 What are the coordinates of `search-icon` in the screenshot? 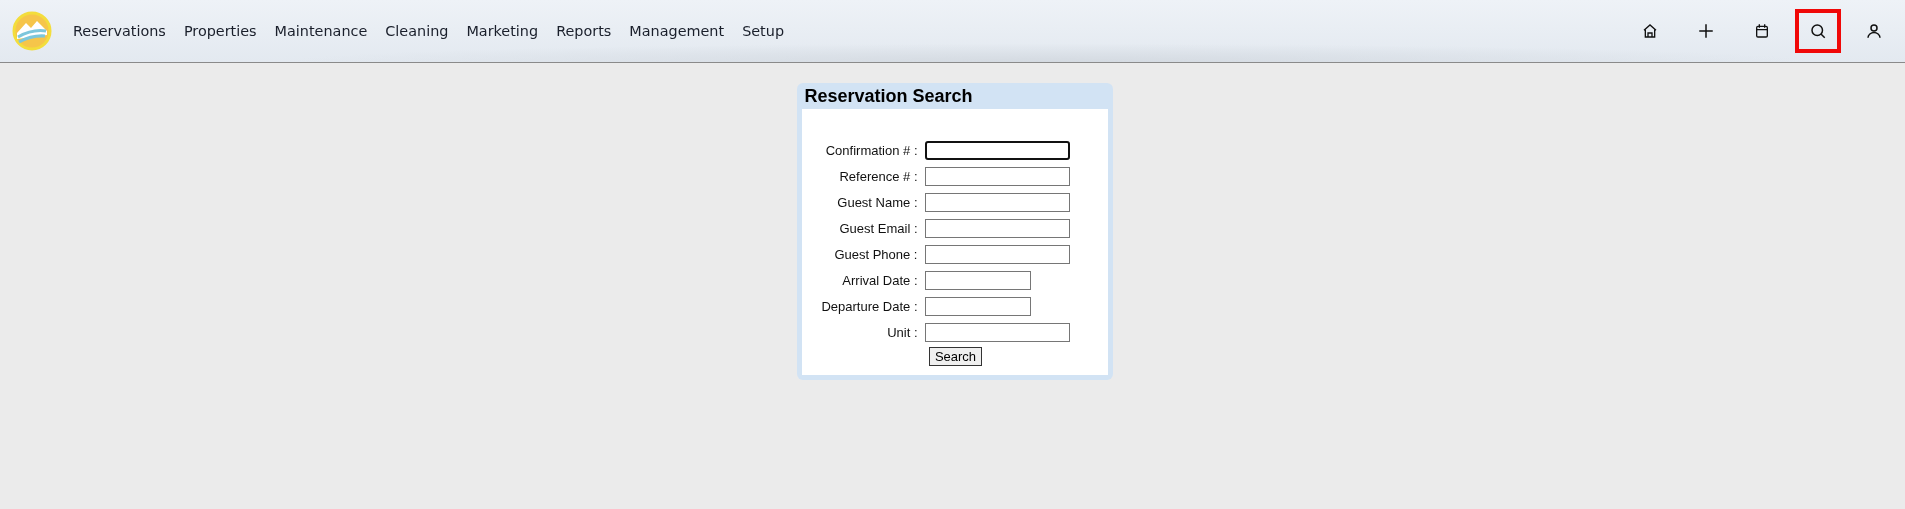 It's located at (1818, 31).